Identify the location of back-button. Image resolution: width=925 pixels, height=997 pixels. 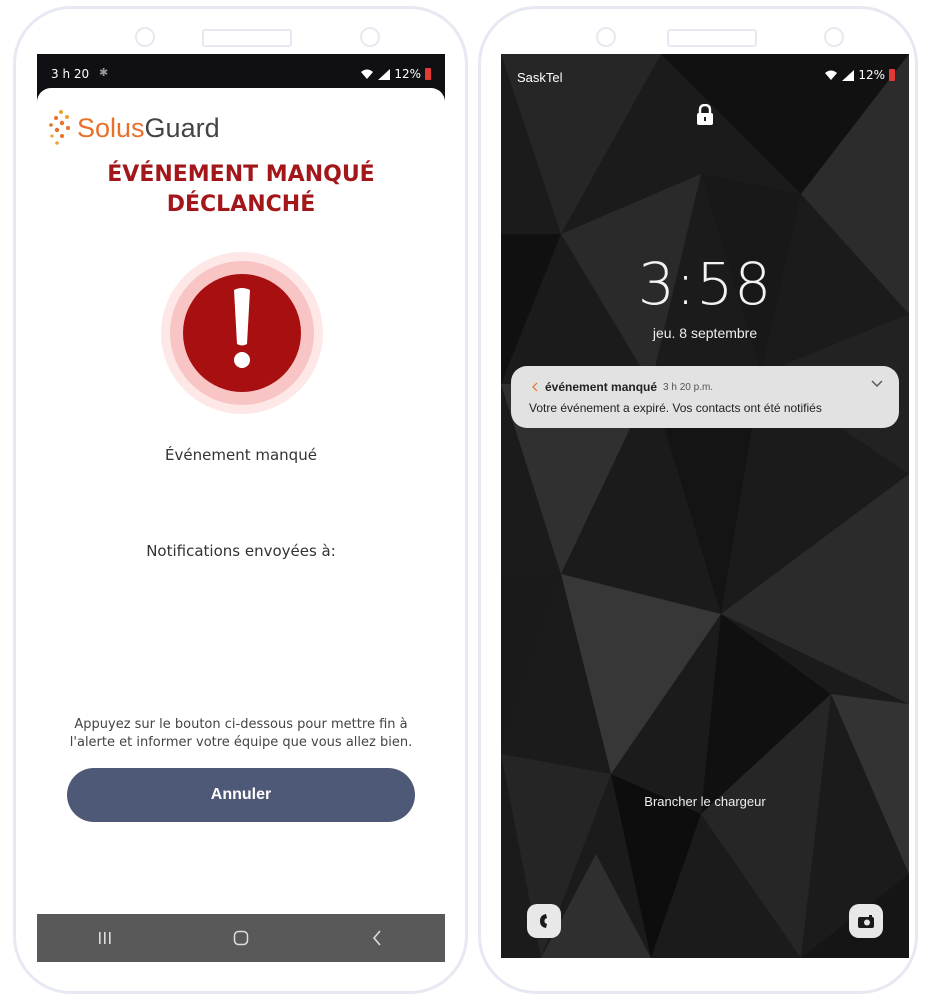
(377, 938).